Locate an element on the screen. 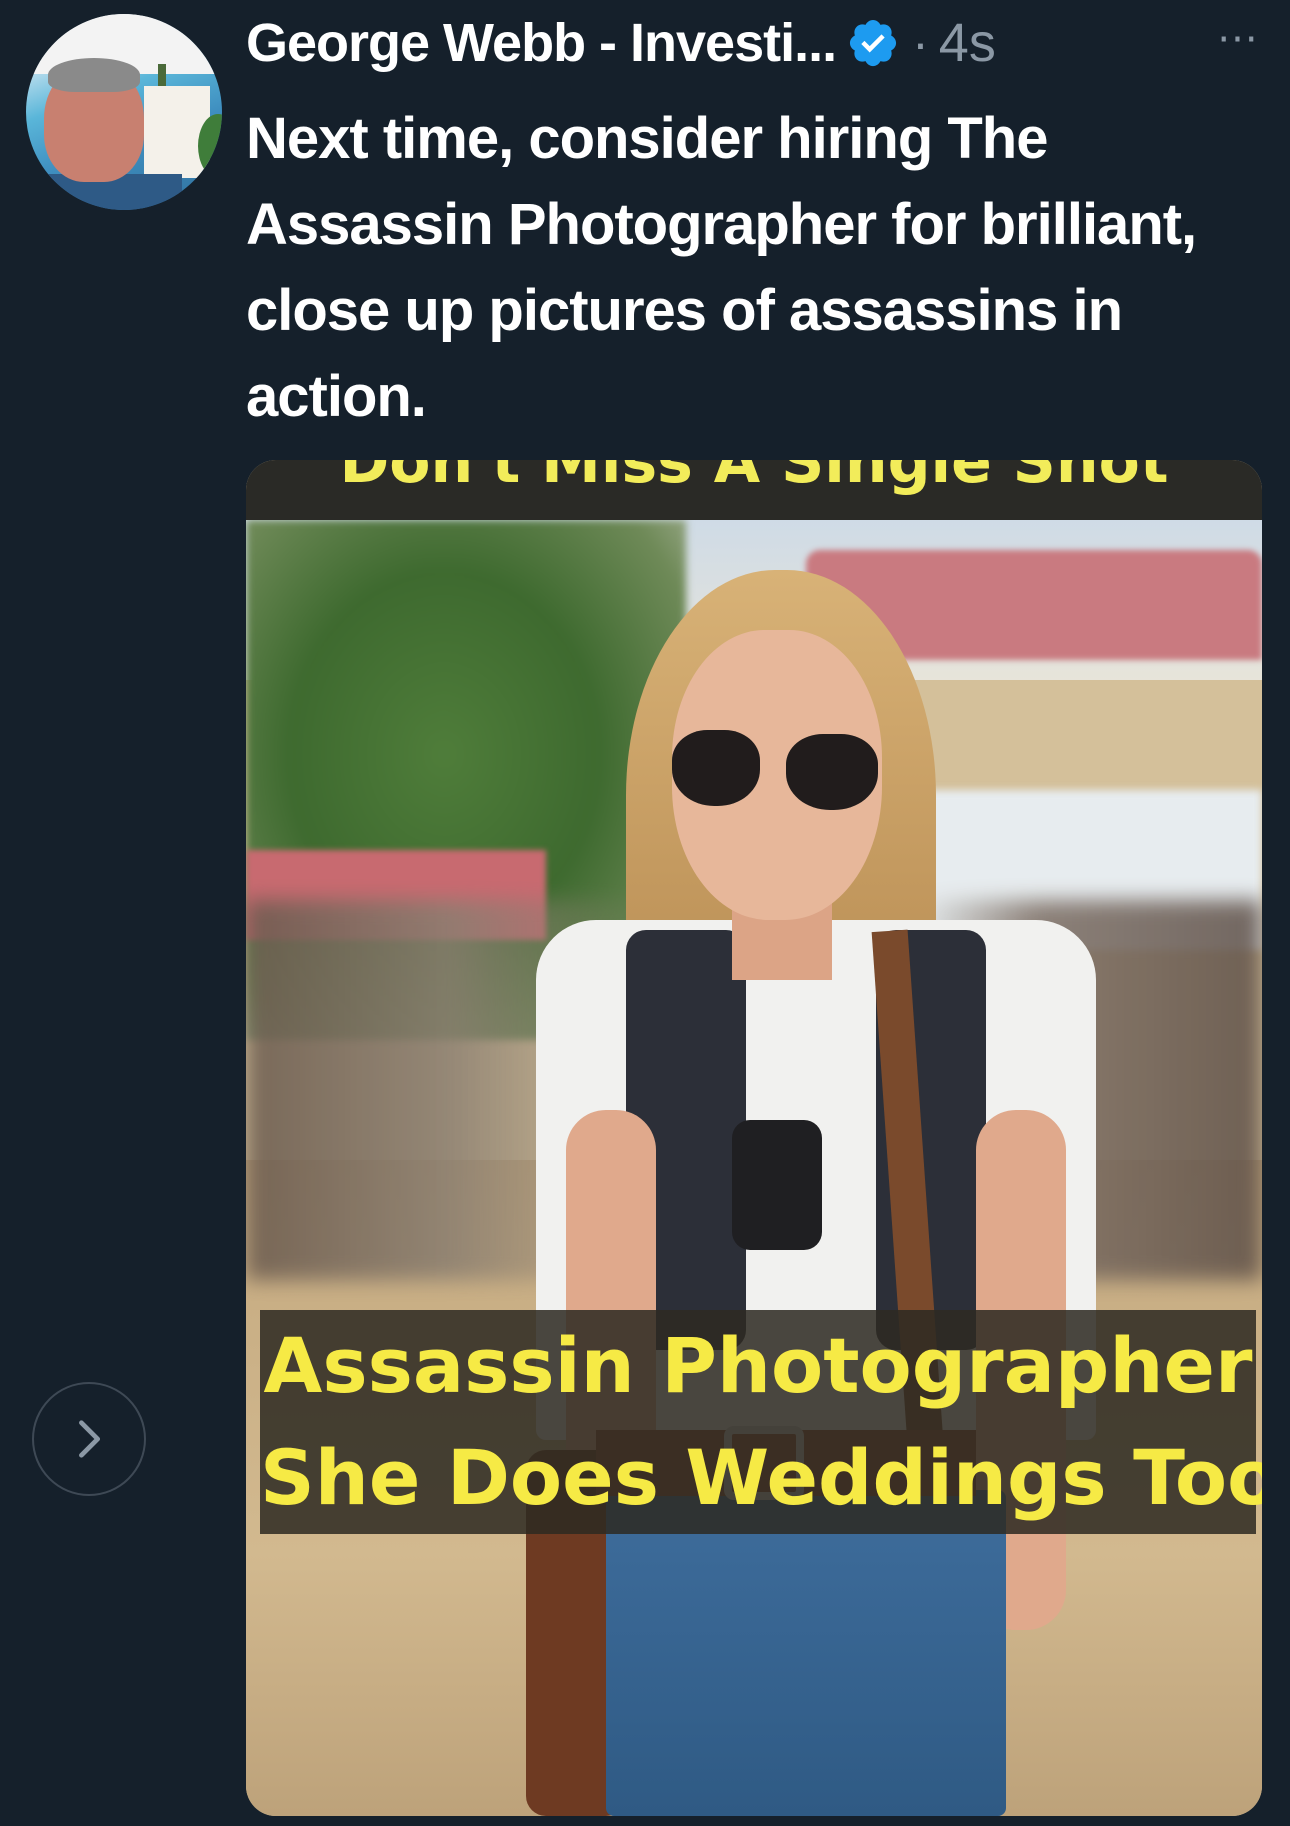 Image resolution: width=1290 pixels, height=1826 pixels. more-options-button: ··· is located at coordinates (1238, 40).